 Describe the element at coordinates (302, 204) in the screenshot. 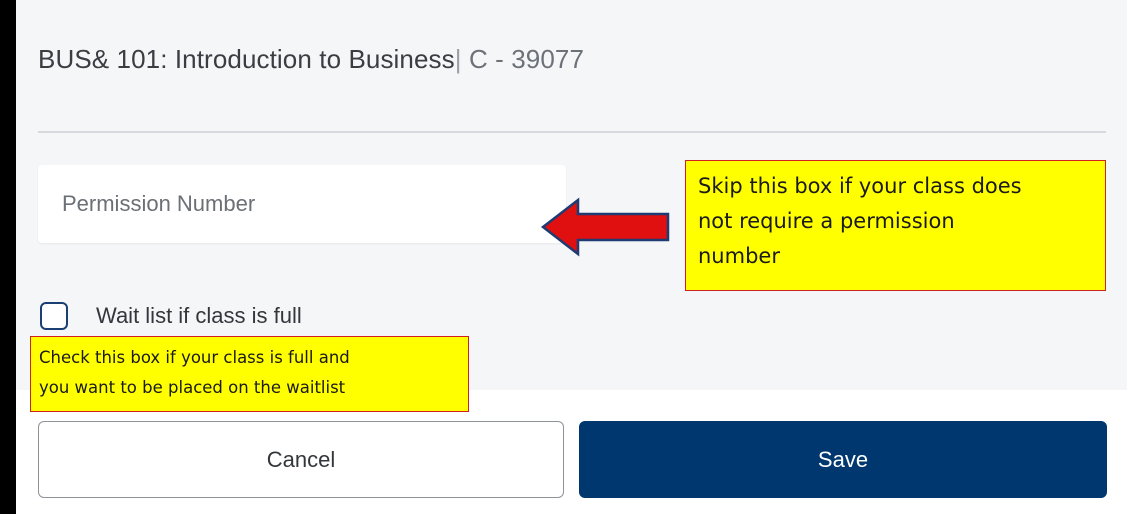

I see `permission-number-input` at that location.